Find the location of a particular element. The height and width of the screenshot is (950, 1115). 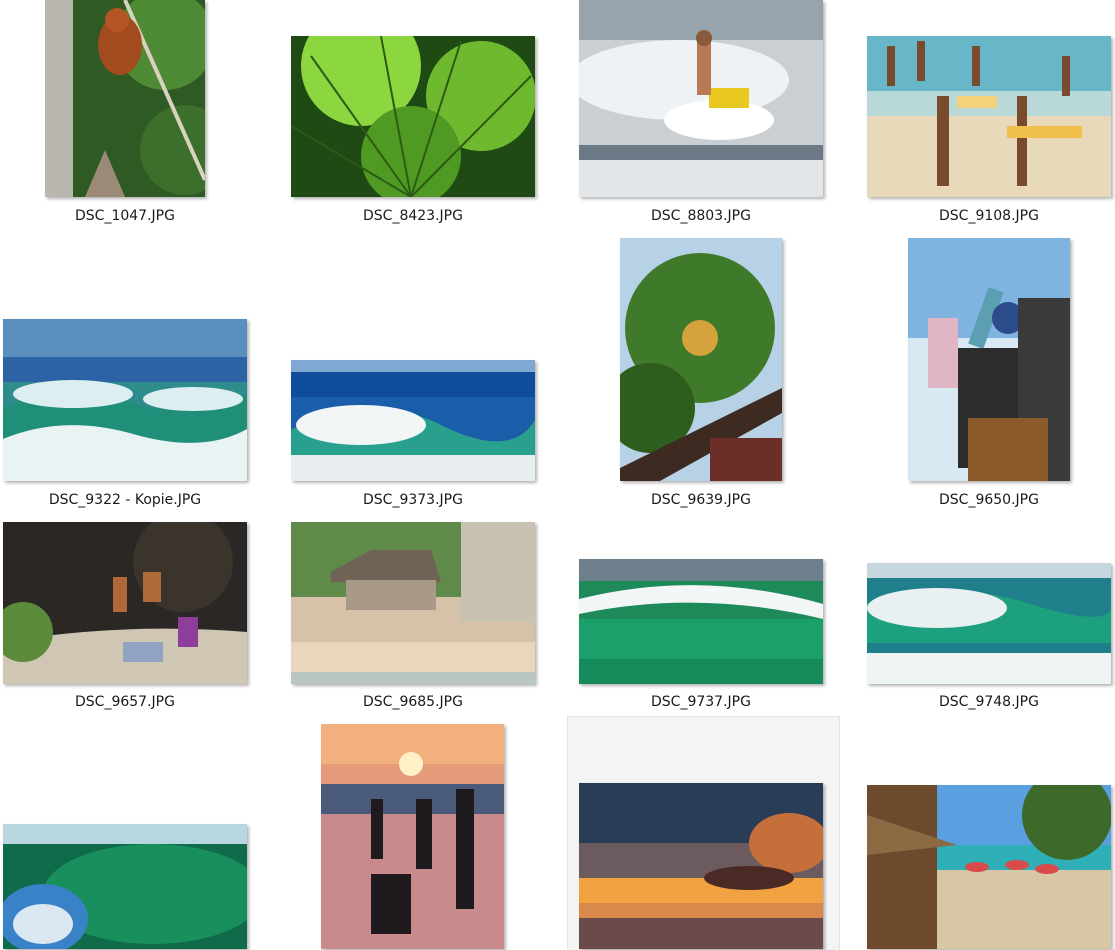

file-name: DSC_9748.JPG is located at coordinates (989, 702).